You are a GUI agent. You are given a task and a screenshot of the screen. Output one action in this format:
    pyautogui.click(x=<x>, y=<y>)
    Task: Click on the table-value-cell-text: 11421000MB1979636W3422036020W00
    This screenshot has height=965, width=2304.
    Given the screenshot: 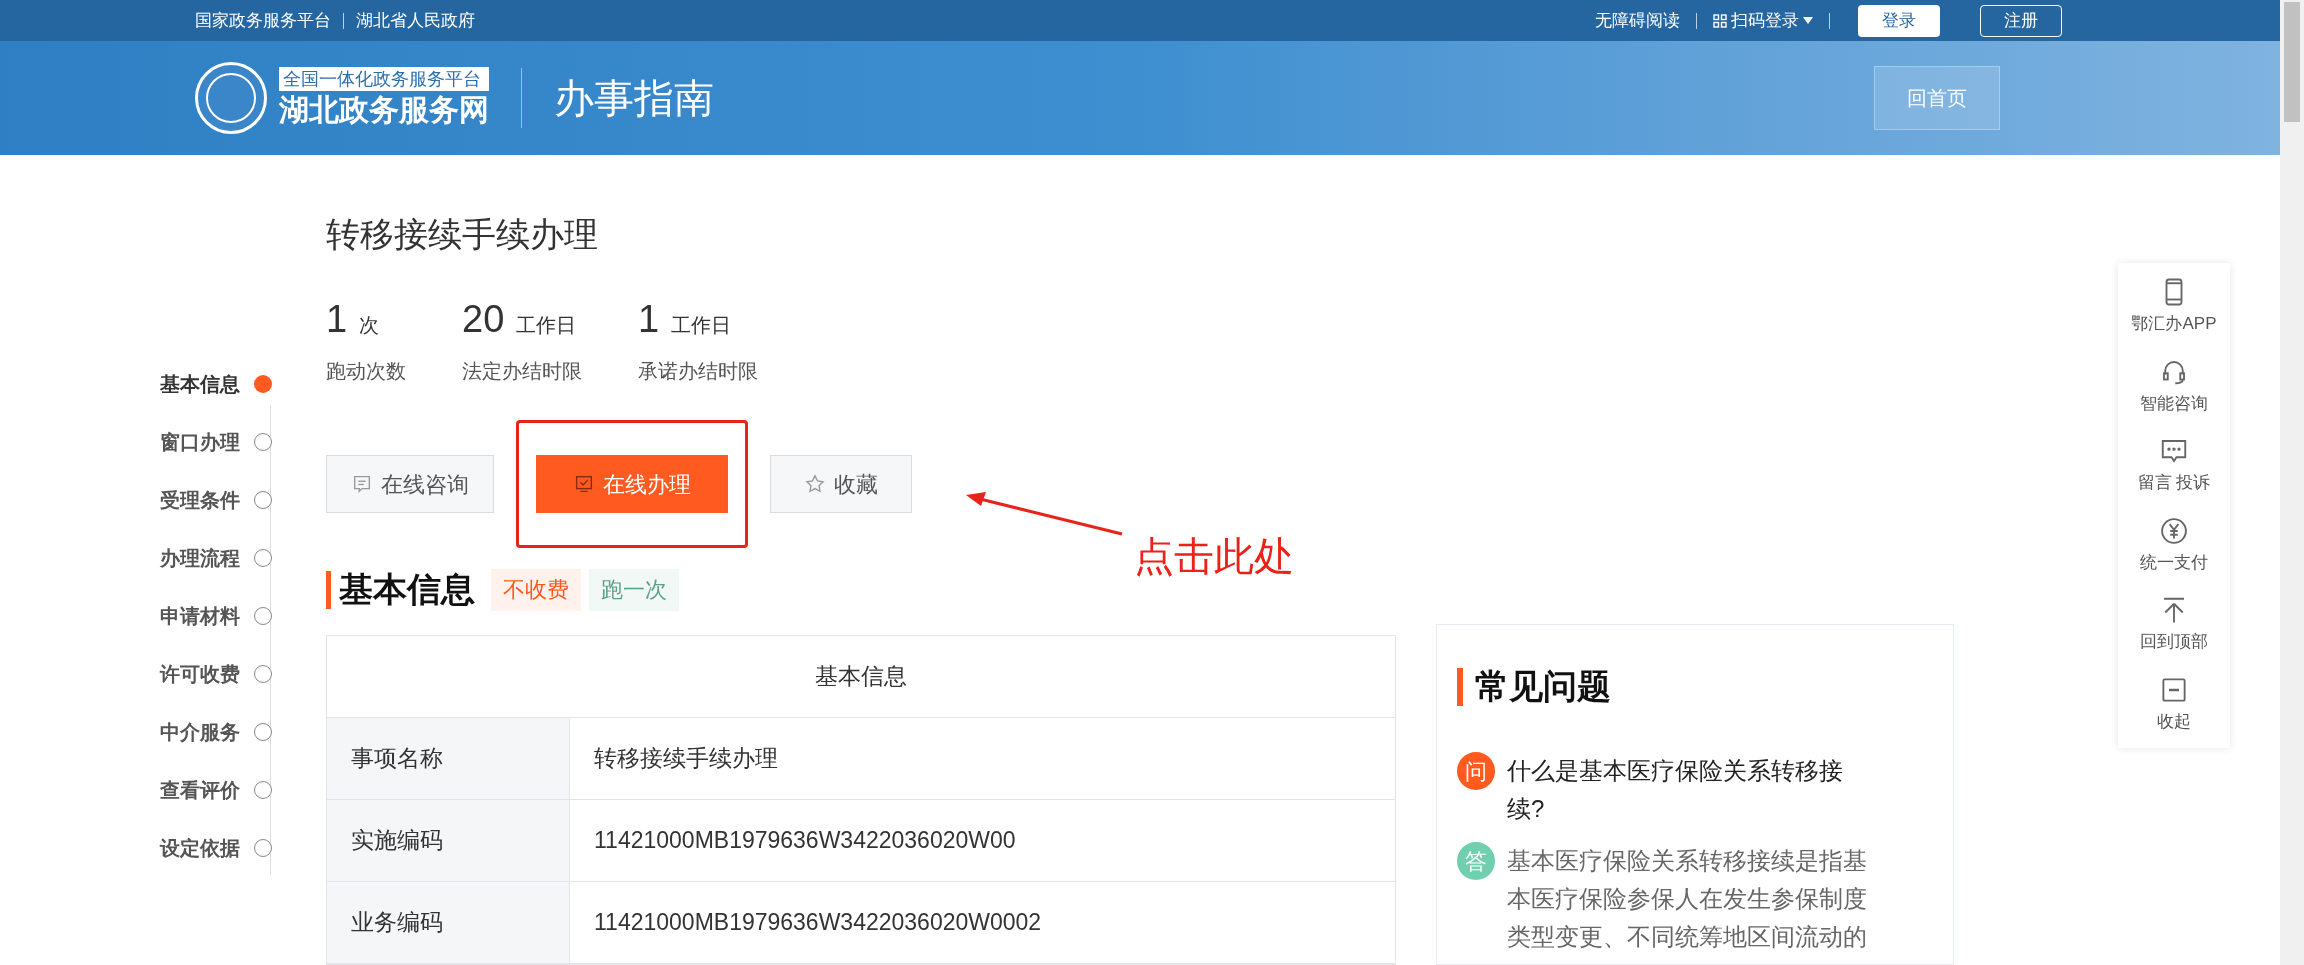 What is the action you would take?
    pyautogui.click(x=805, y=841)
    